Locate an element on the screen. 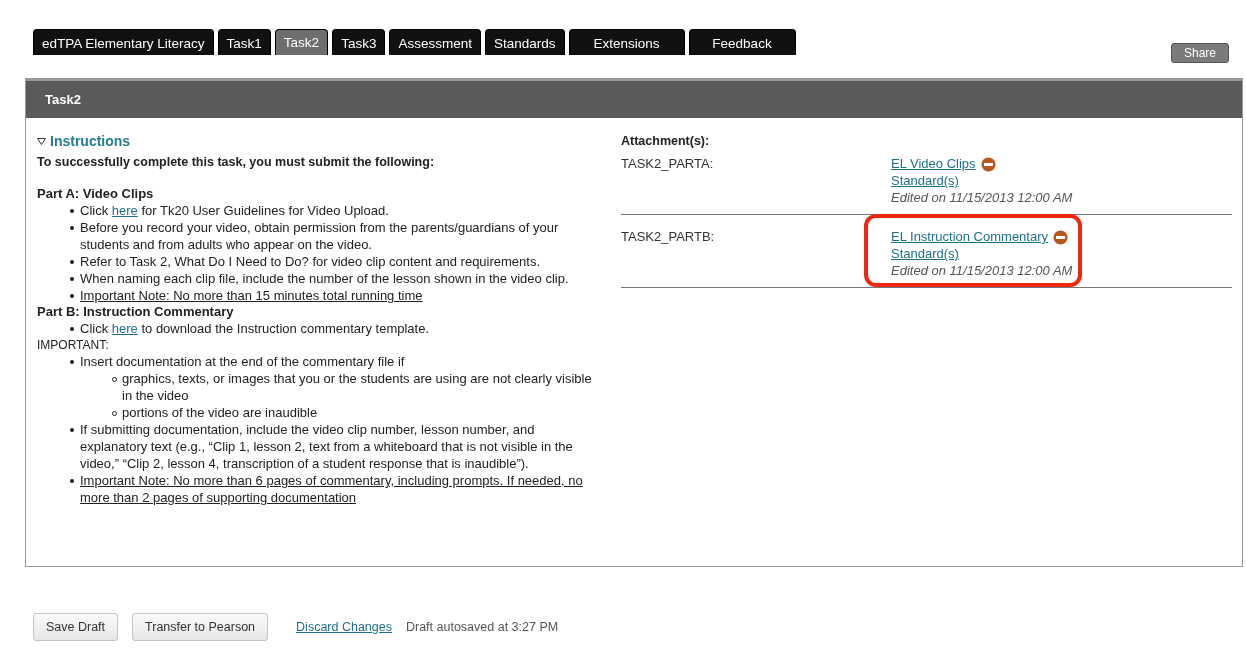  footer-button: Save Draft is located at coordinates (76, 627).